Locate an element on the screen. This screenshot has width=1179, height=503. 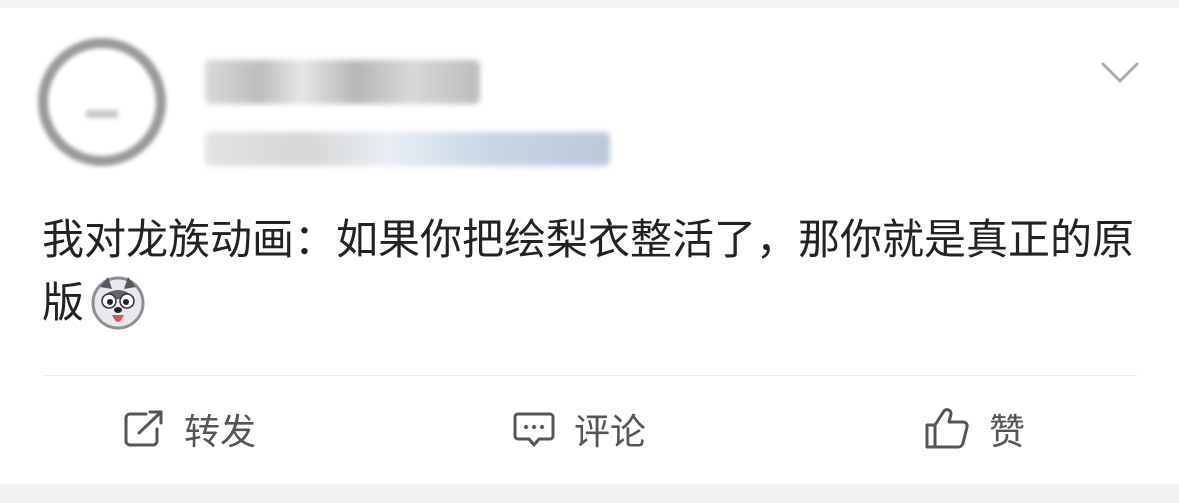
avatar-logo is located at coordinates (102, 114).